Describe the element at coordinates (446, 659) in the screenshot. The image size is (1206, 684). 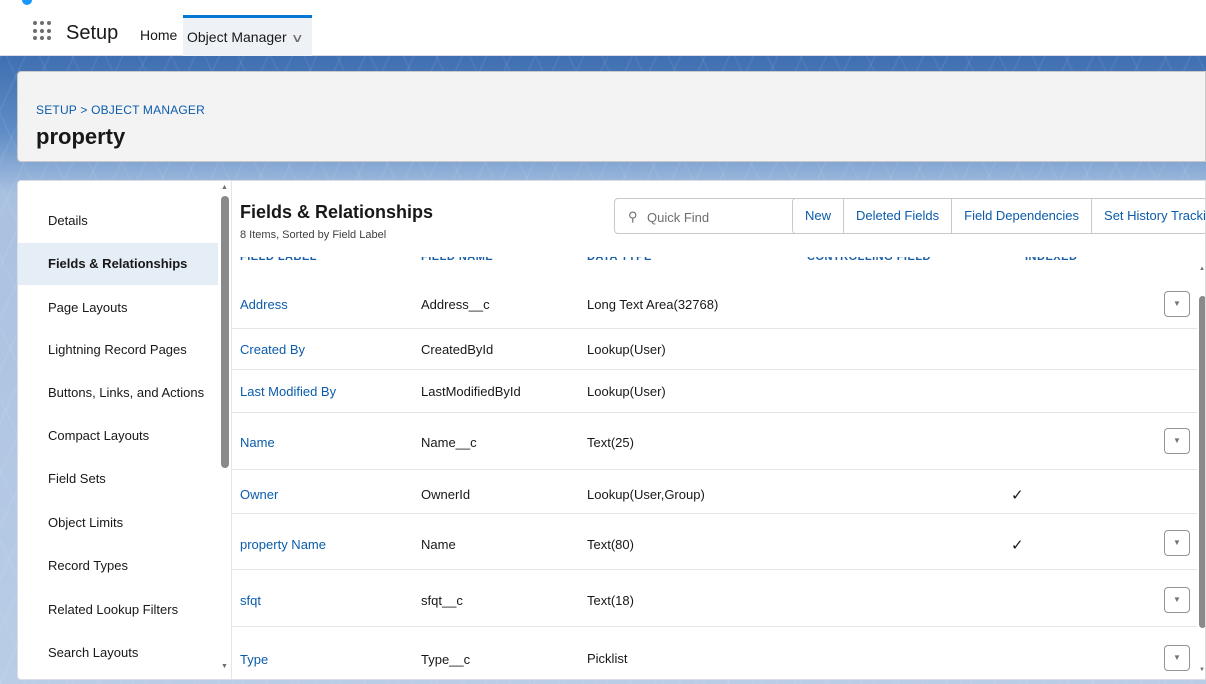
I see `field-api-name: Type__c` at that location.